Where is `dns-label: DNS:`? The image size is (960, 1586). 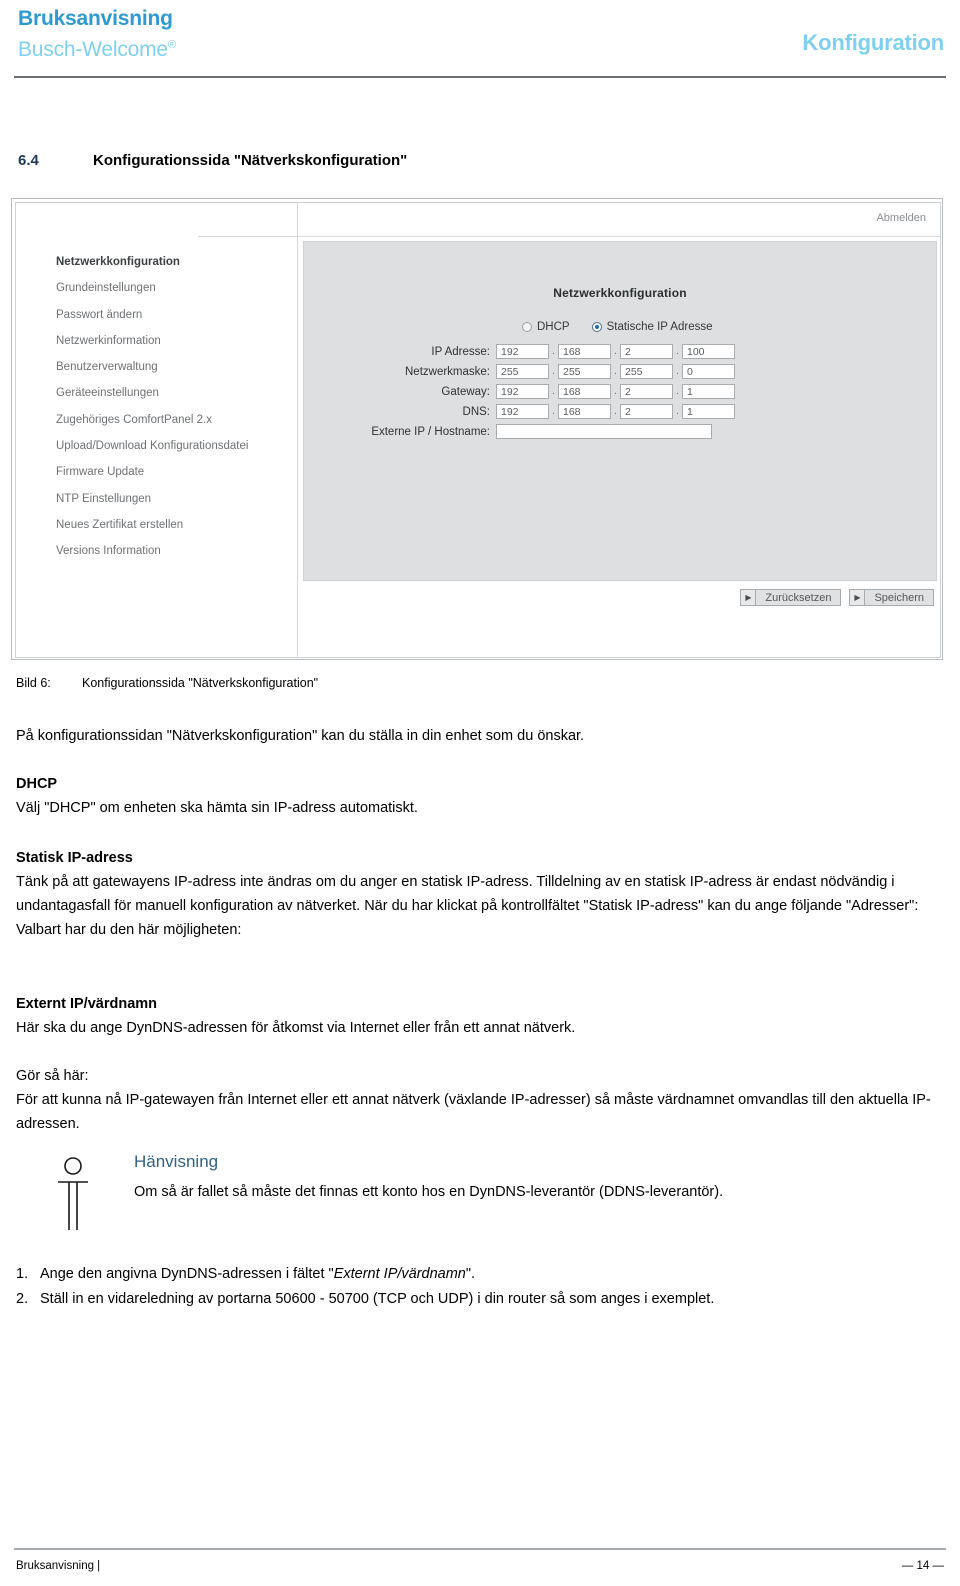 dns-label: DNS: is located at coordinates (476, 411).